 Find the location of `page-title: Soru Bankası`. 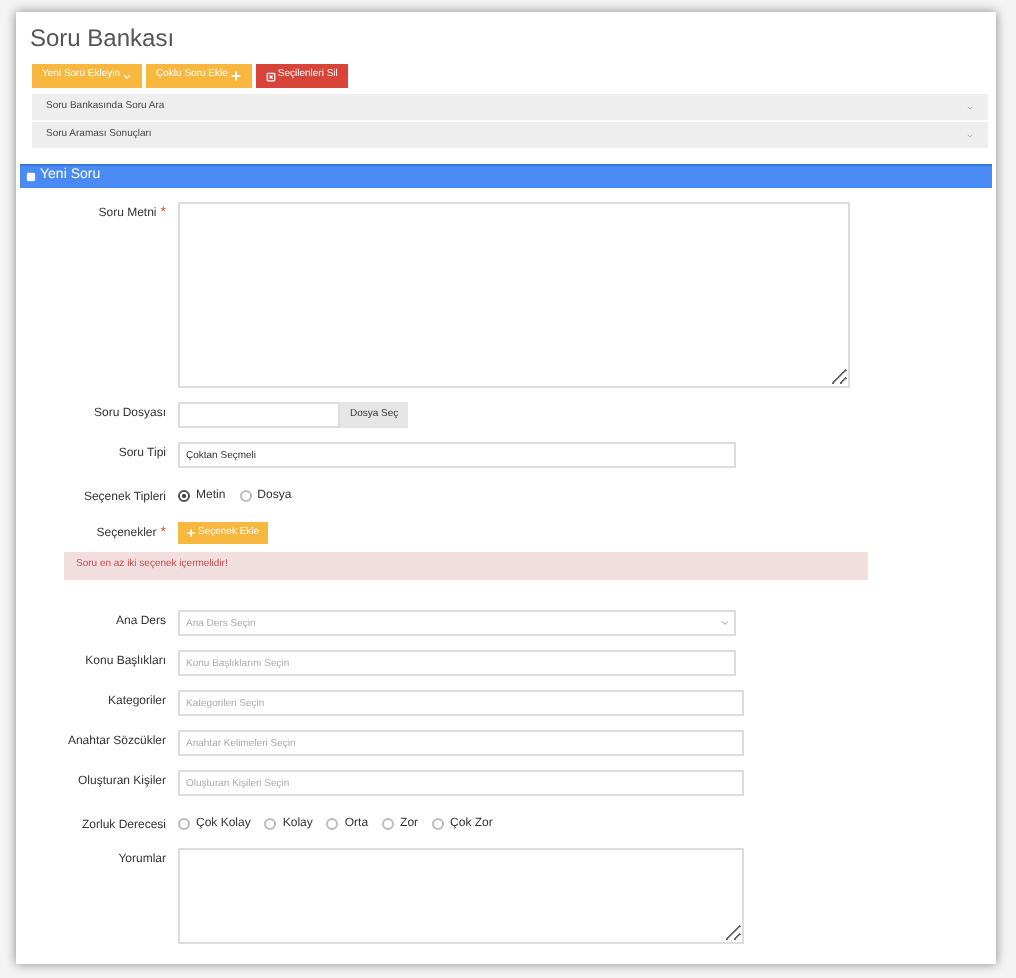

page-title: Soru Bankası is located at coordinates (102, 37).